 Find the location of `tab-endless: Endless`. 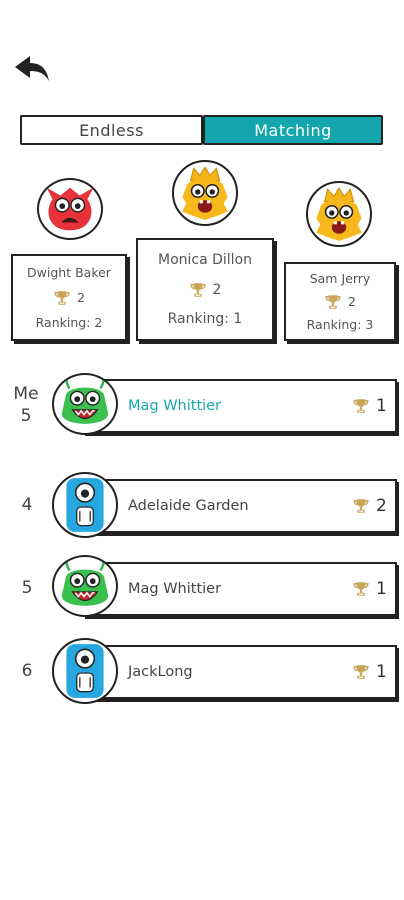

tab-endless: Endless is located at coordinates (111, 130).